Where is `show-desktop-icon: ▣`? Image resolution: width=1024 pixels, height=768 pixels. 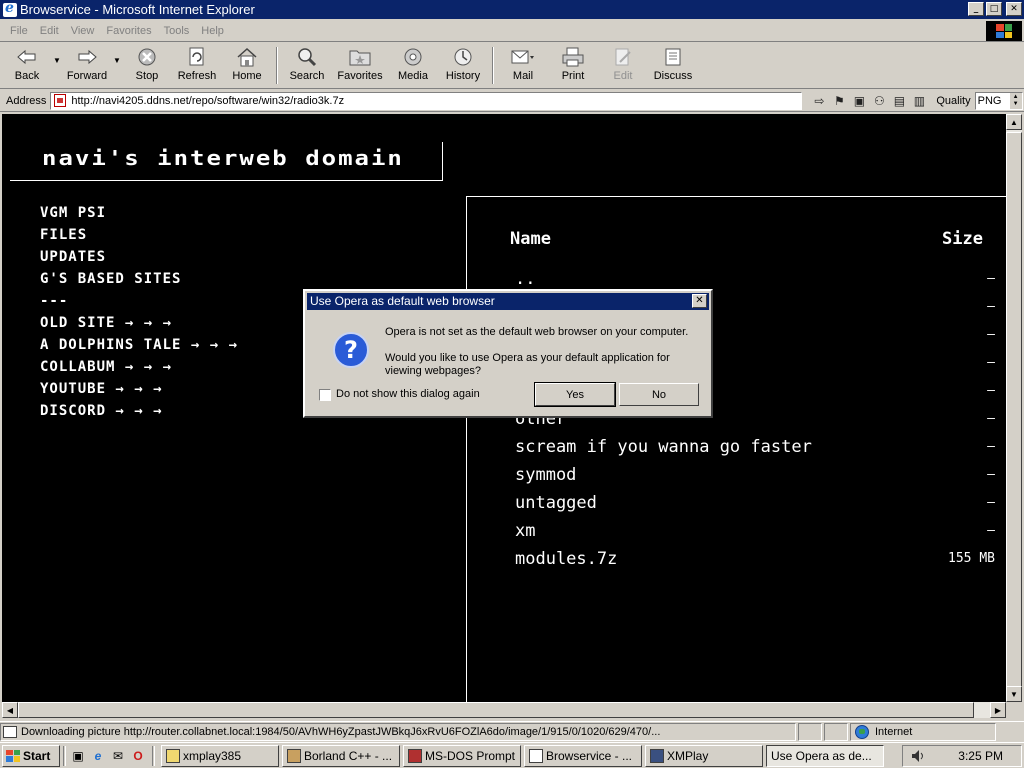
show-desktop-icon: ▣ is located at coordinates (78, 756).